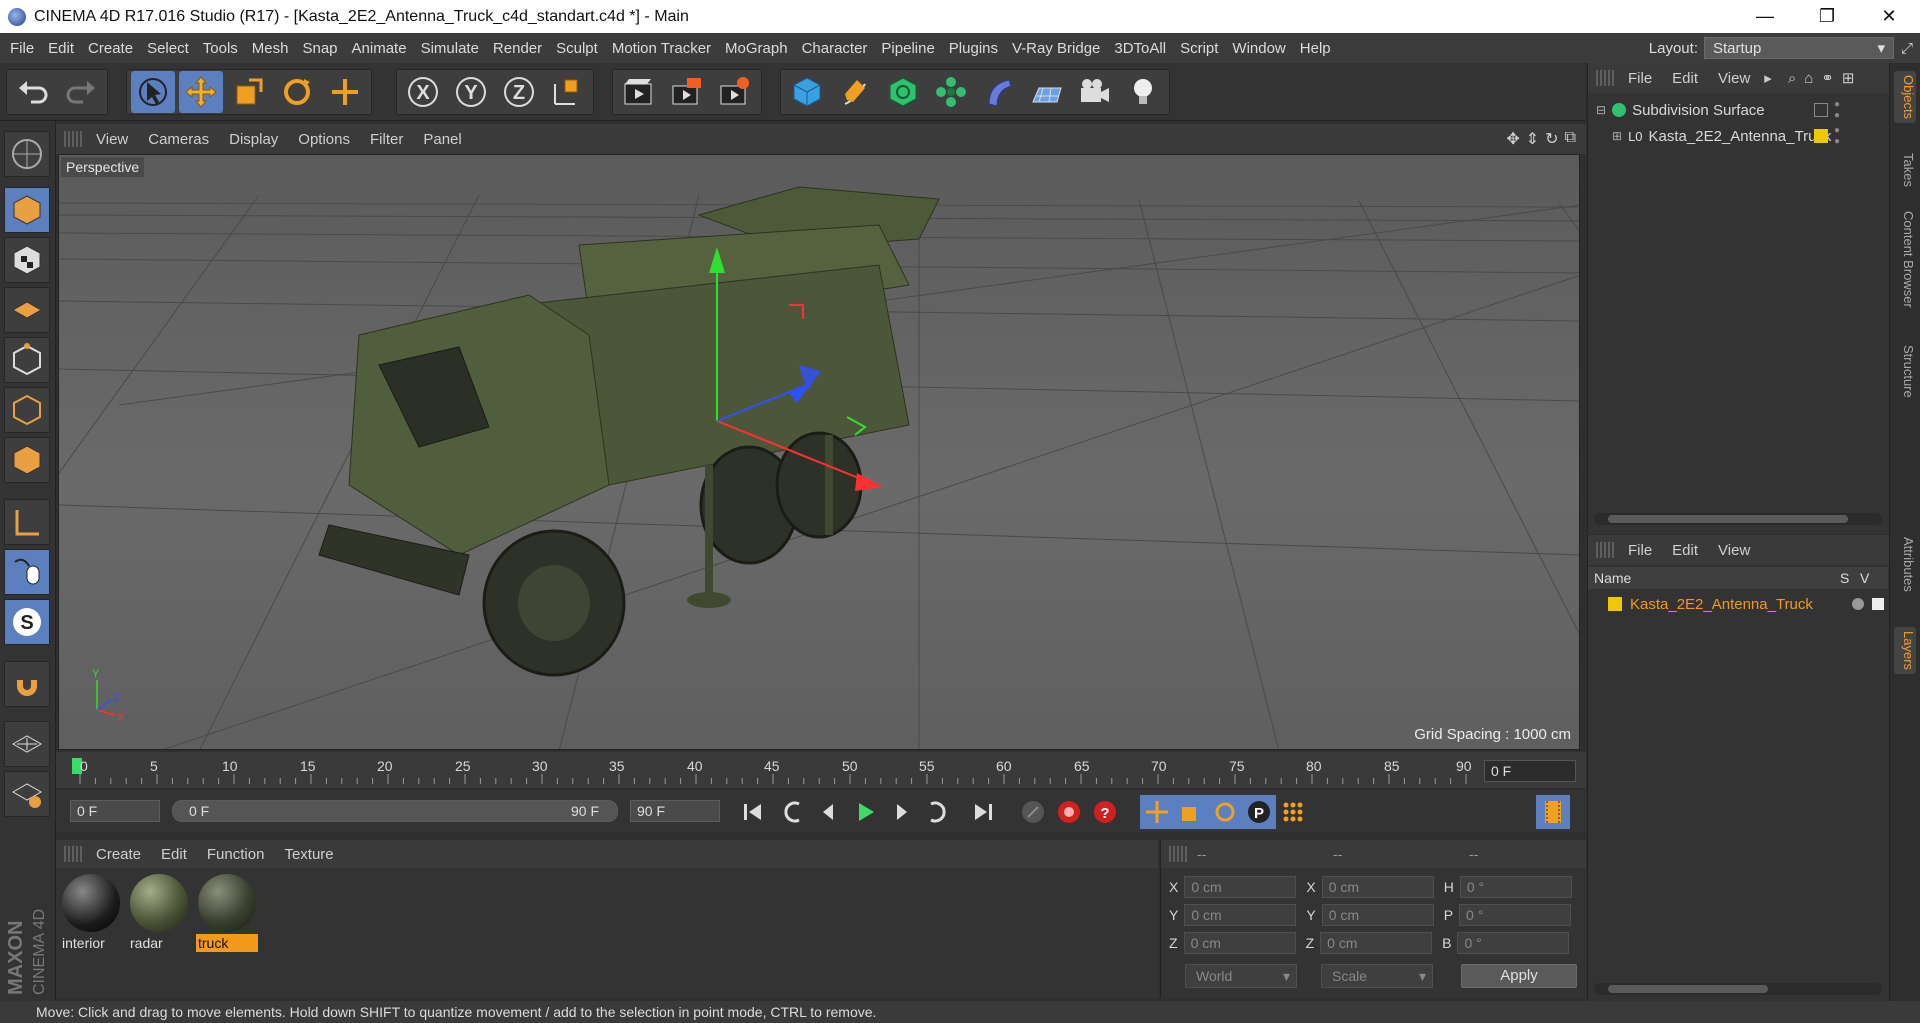  What do you see at coordinates (27, 310) in the screenshot?
I see `workplane-mode-icon` at bounding box center [27, 310].